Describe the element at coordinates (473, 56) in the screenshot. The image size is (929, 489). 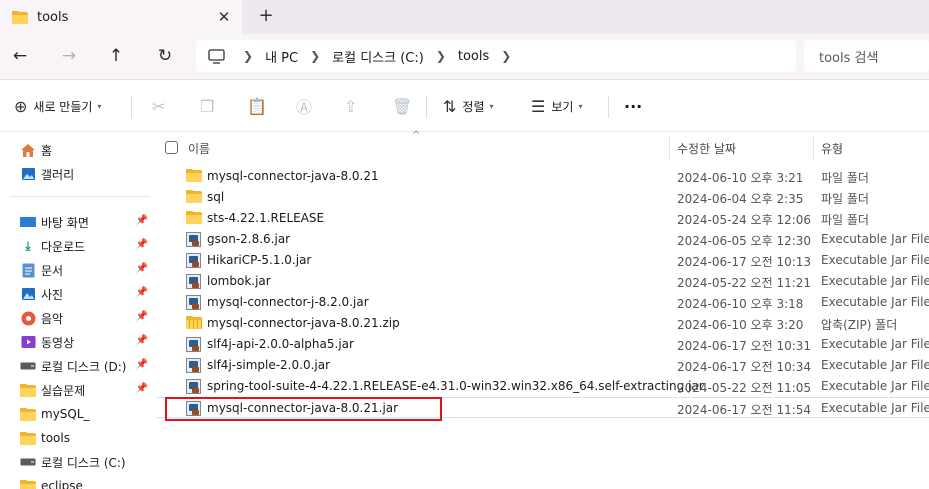
I see `breadcrumb-tools: tools` at that location.